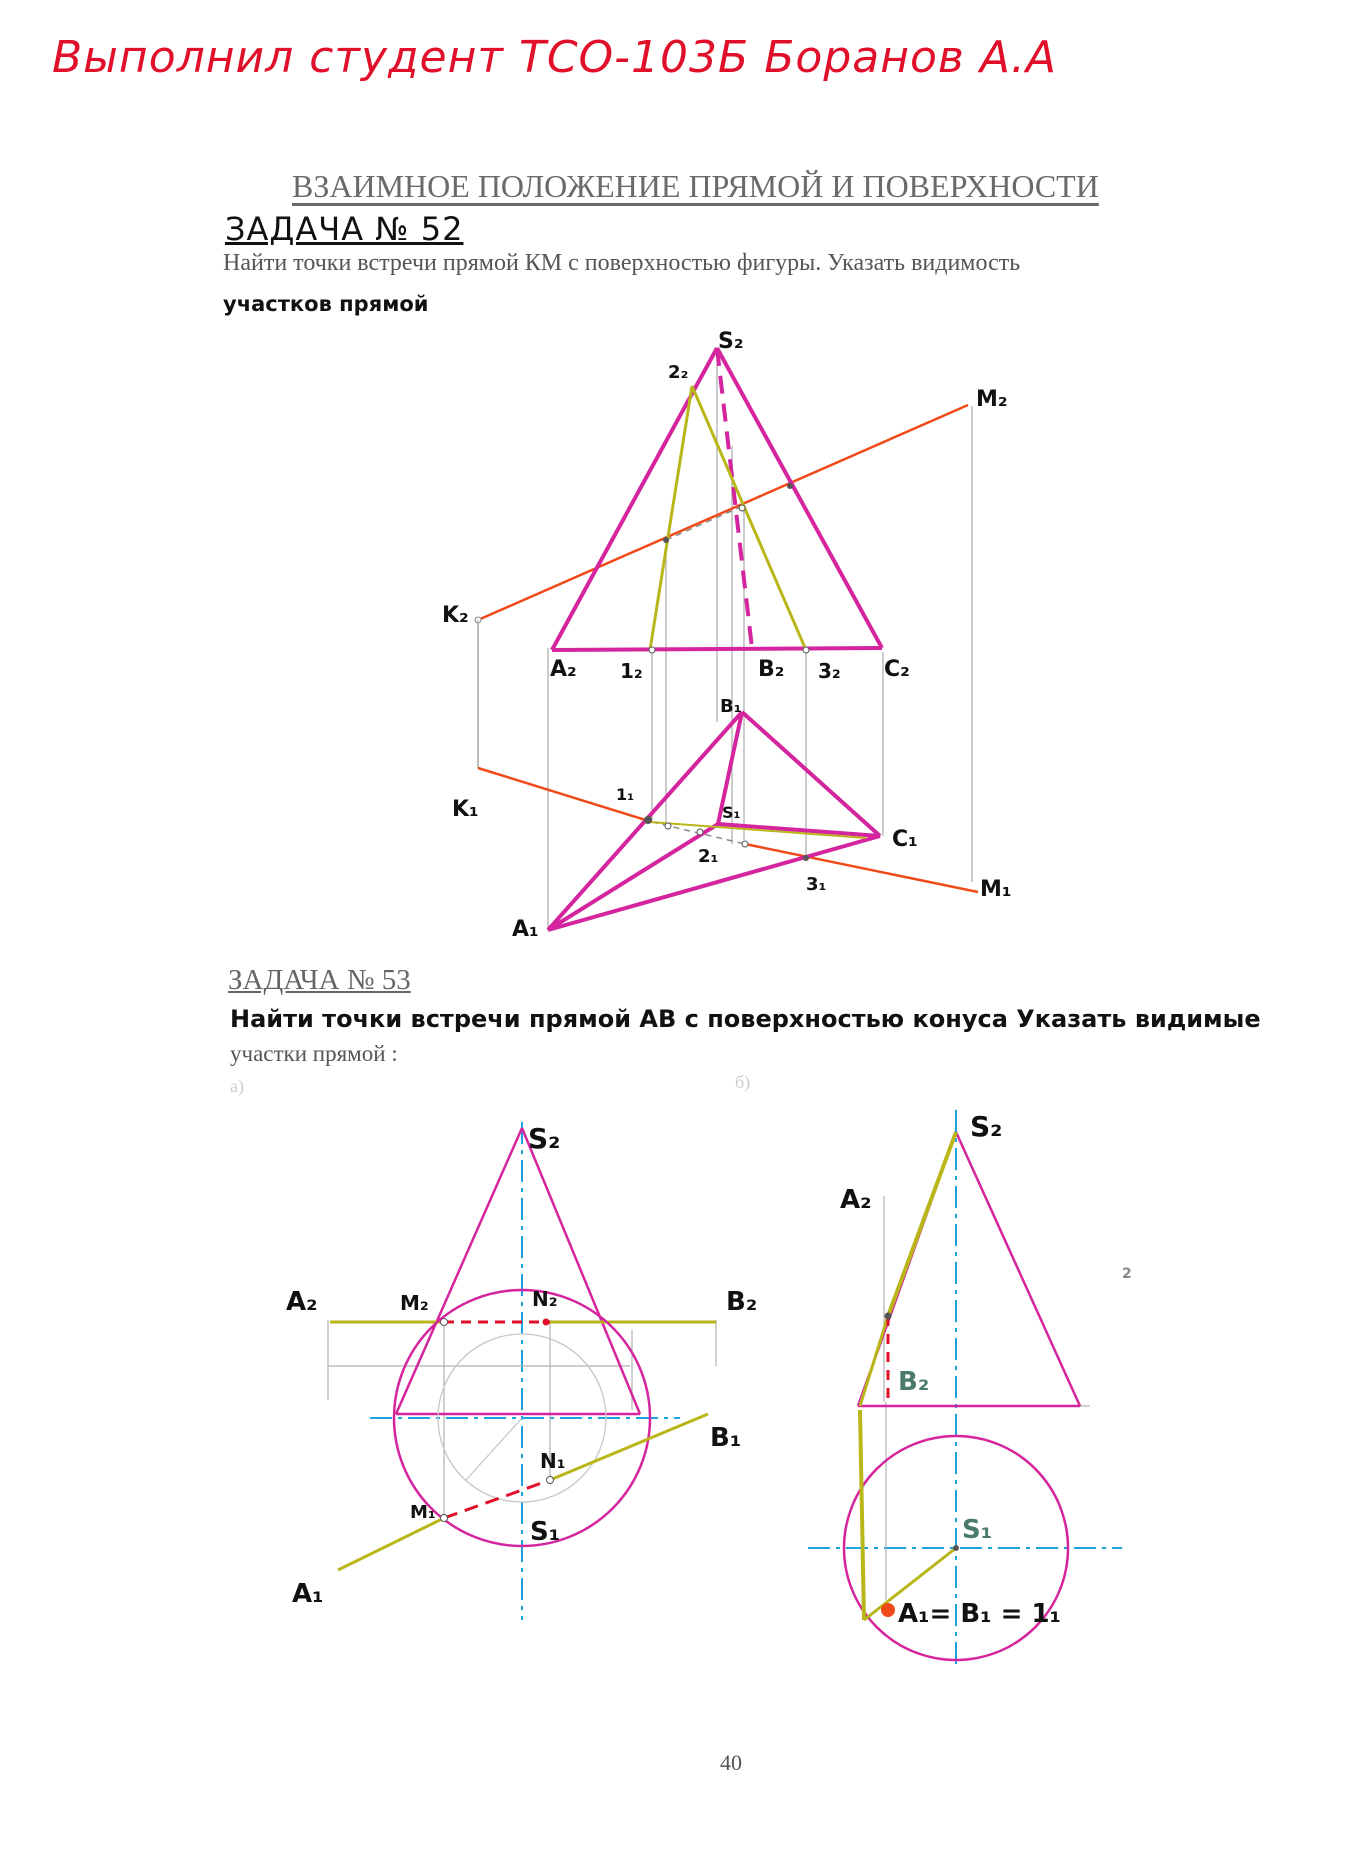 This screenshot has width=1360, height=1870. What do you see at coordinates (922, 1224) in the screenshot?
I see `line-b-s2a2` at bounding box center [922, 1224].